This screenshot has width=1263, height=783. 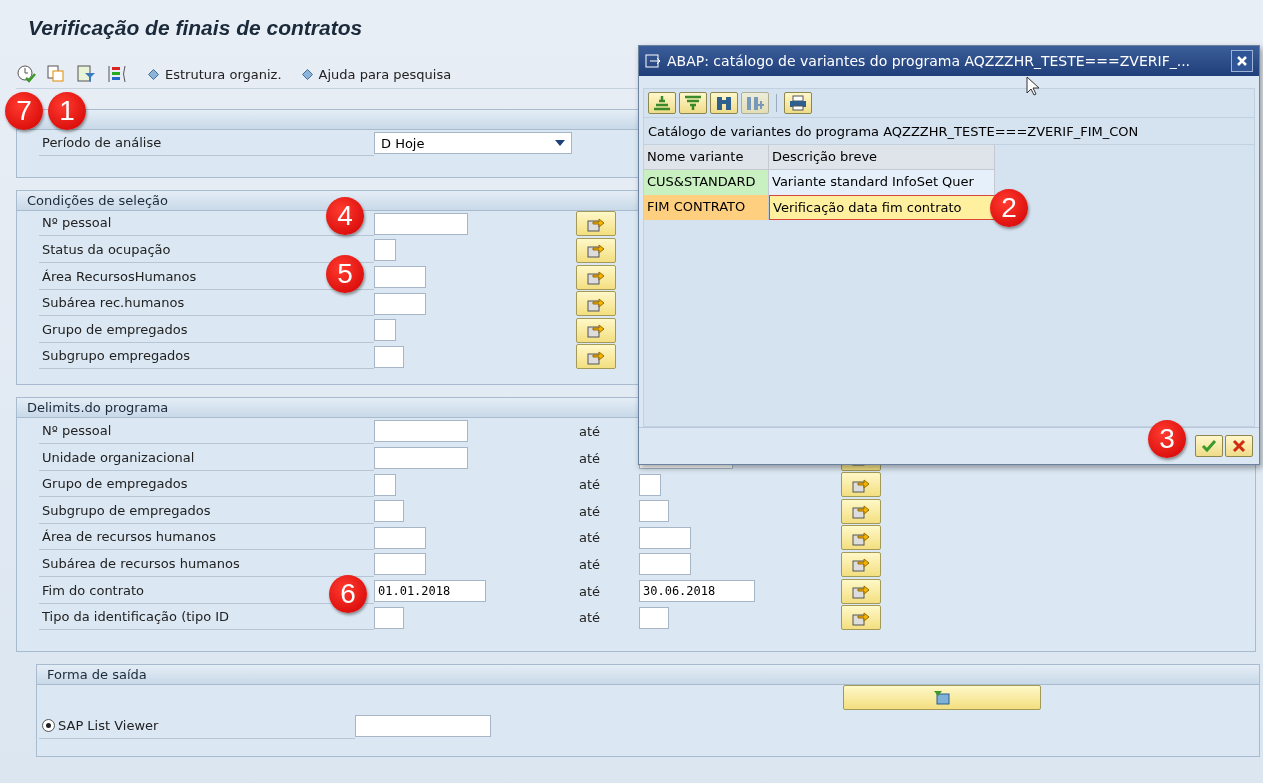 What do you see at coordinates (473, 143) in the screenshot?
I see `dropdown-field: D Hoje` at bounding box center [473, 143].